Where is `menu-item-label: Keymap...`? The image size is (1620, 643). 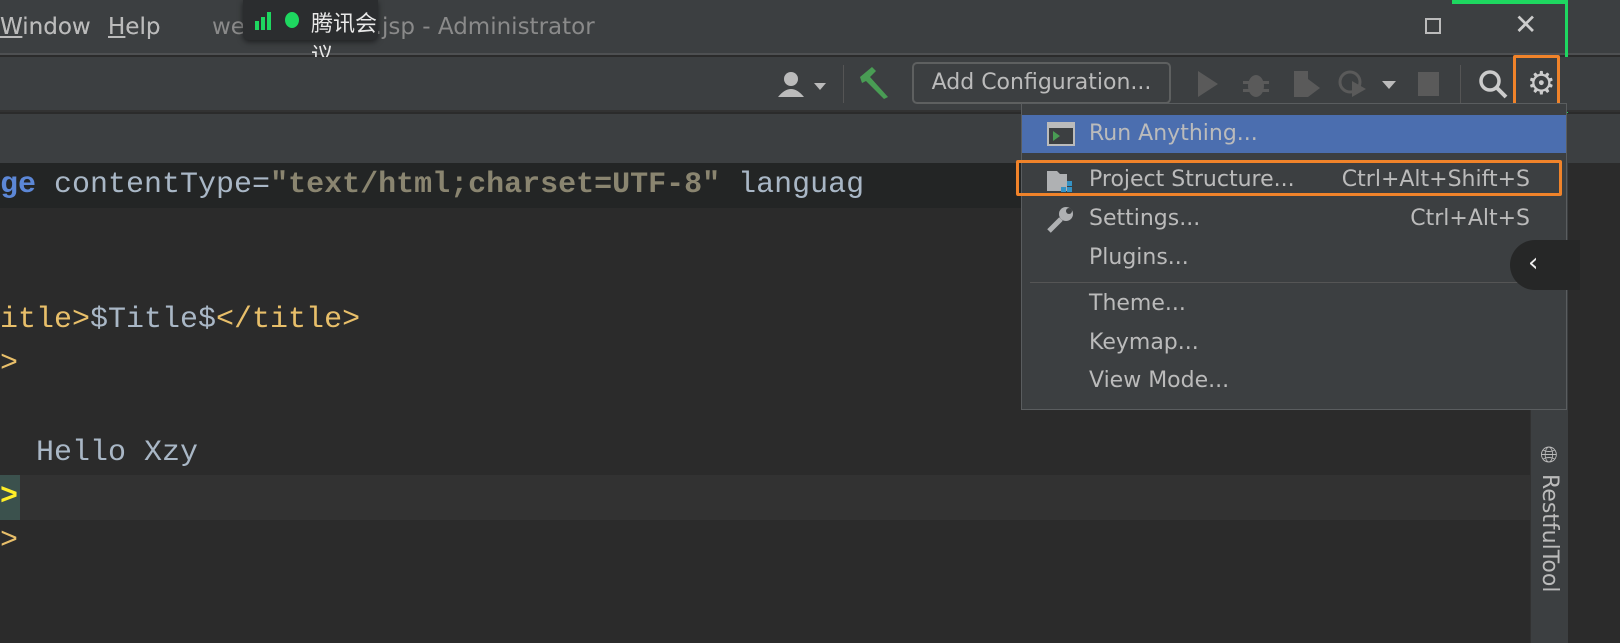
menu-item-label: Keymap... is located at coordinates (1144, 342).